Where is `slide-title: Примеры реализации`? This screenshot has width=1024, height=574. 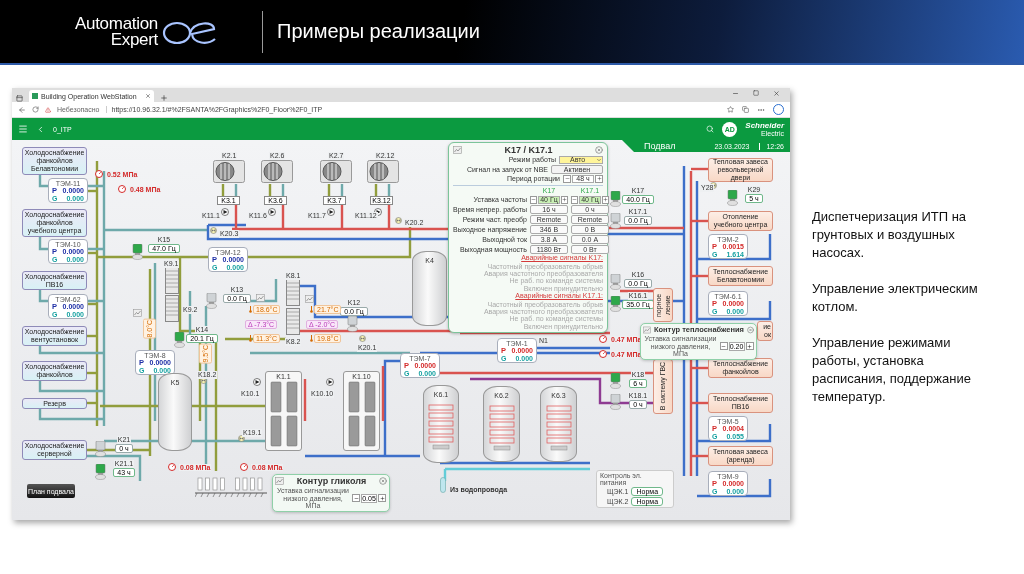 slide-title: Примеры реализации is located at coordinates (378, 31).